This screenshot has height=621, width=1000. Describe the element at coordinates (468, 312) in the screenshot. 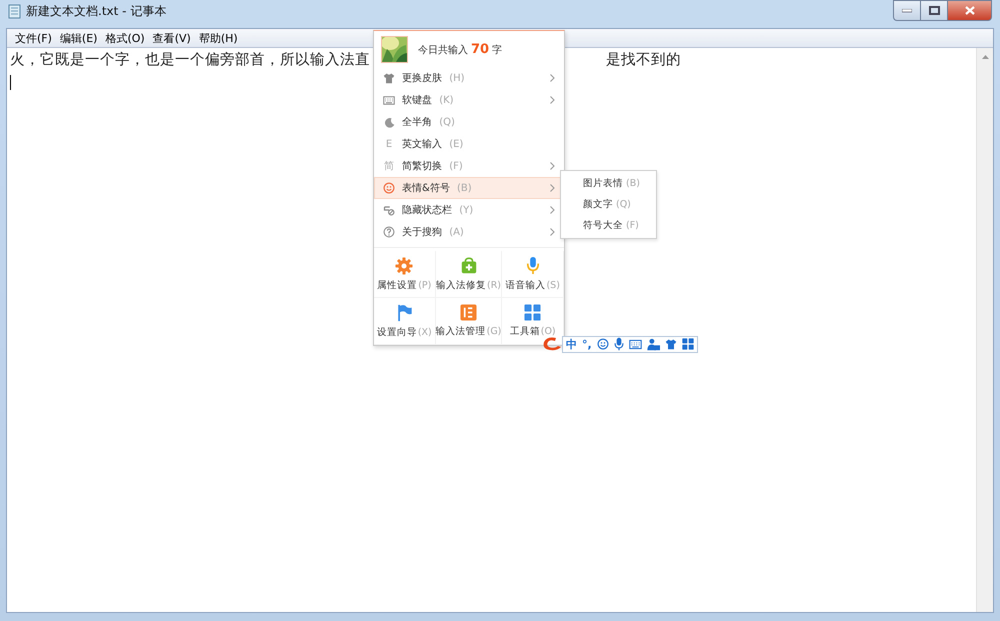

I see `list-icon` at that location.